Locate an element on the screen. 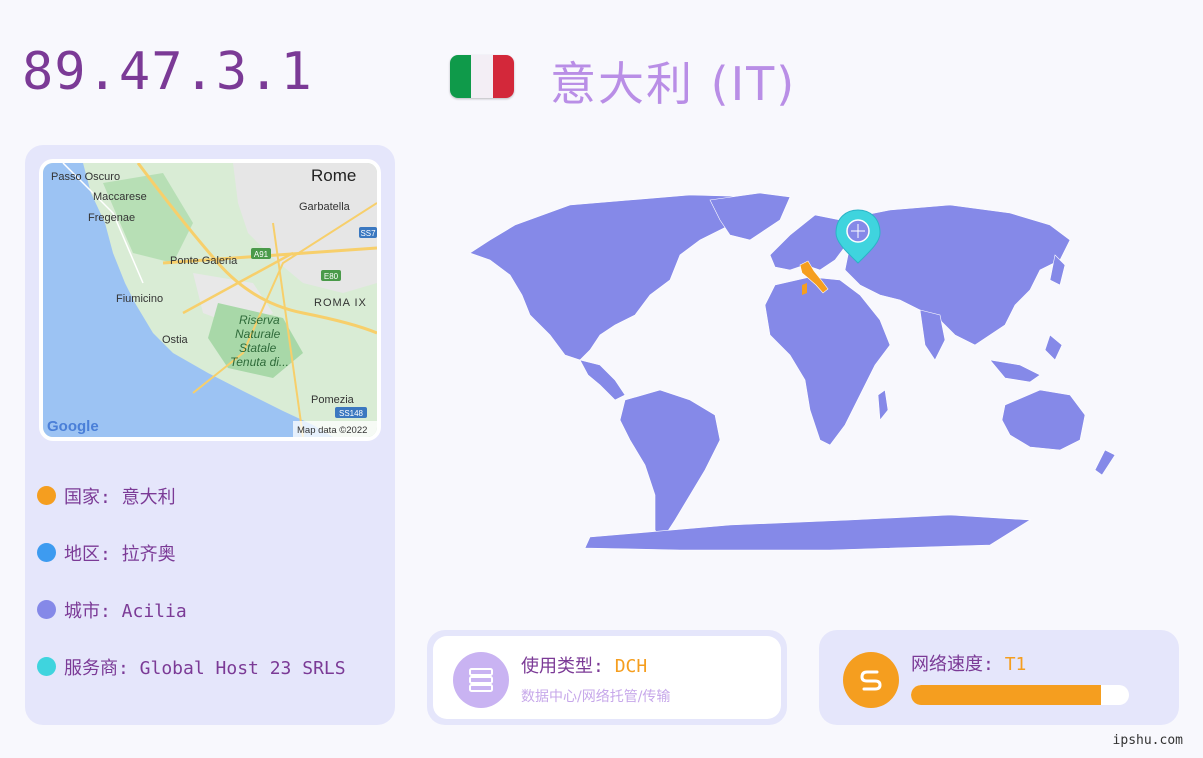 Image resolution: width=1203 pixels, height=758 pixels. info-isp: 服务商: Global Host 23 SRLS is located at coordinates (191, 666).